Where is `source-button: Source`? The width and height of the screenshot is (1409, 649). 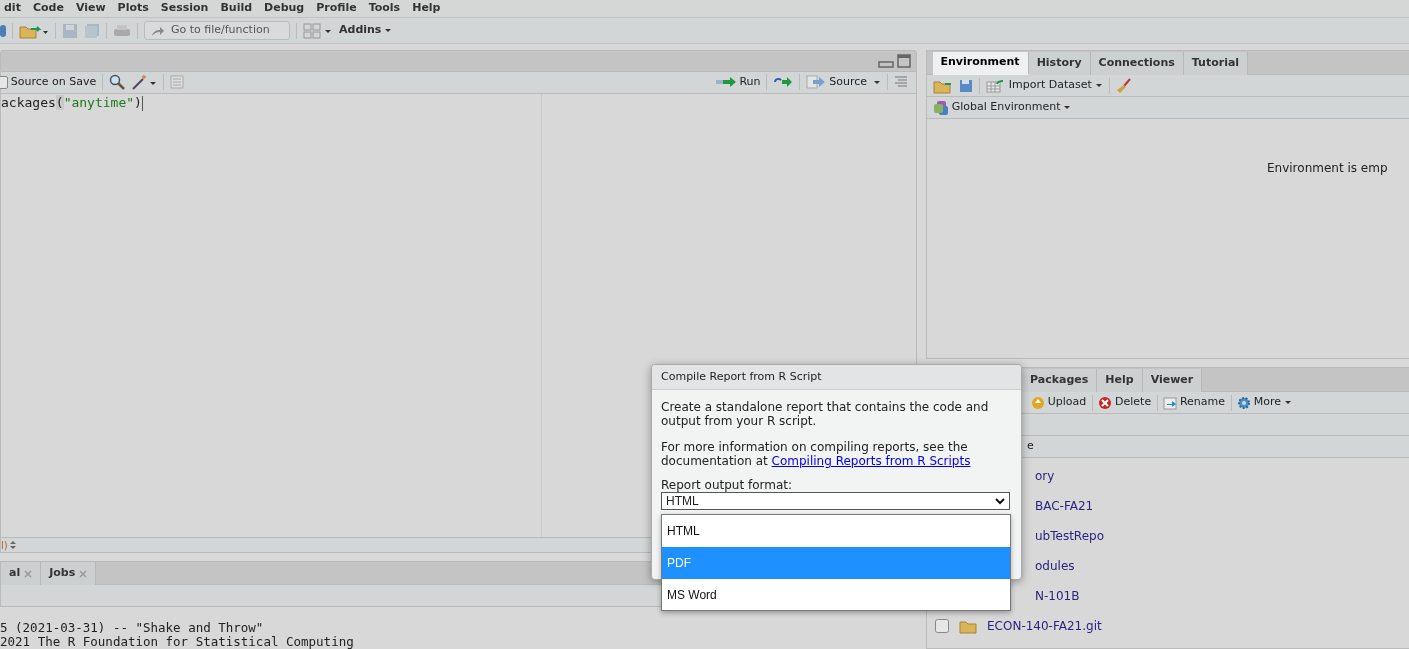
source-button: Source is located at coordinates (836, 82).